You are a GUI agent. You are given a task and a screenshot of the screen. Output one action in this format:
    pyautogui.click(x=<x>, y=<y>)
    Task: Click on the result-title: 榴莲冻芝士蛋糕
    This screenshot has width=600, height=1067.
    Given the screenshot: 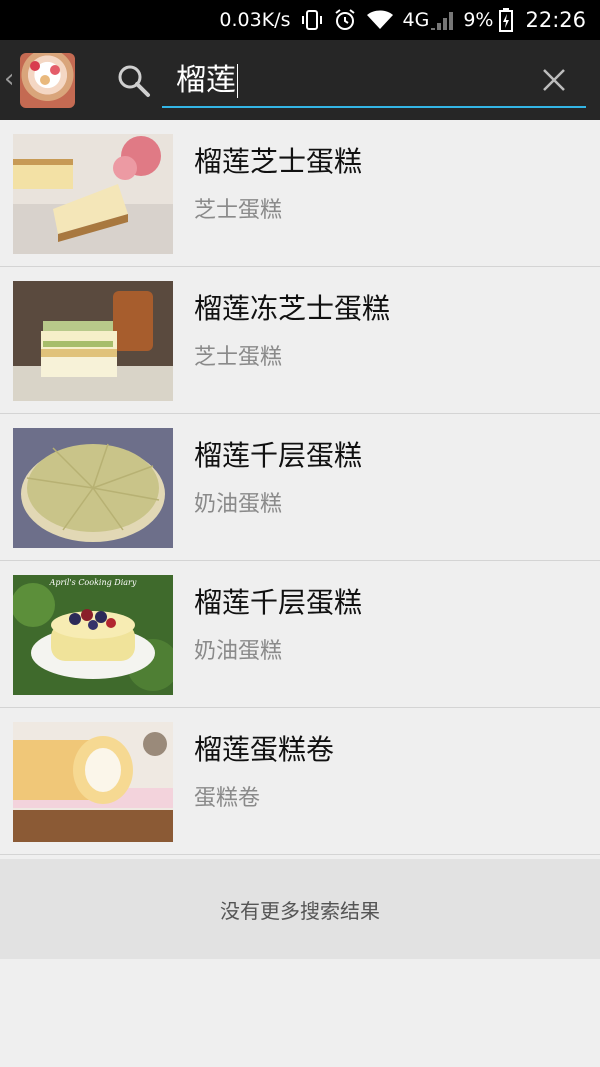 What is the action you would take?
    pyautogui.click(x=292, y=308)
    